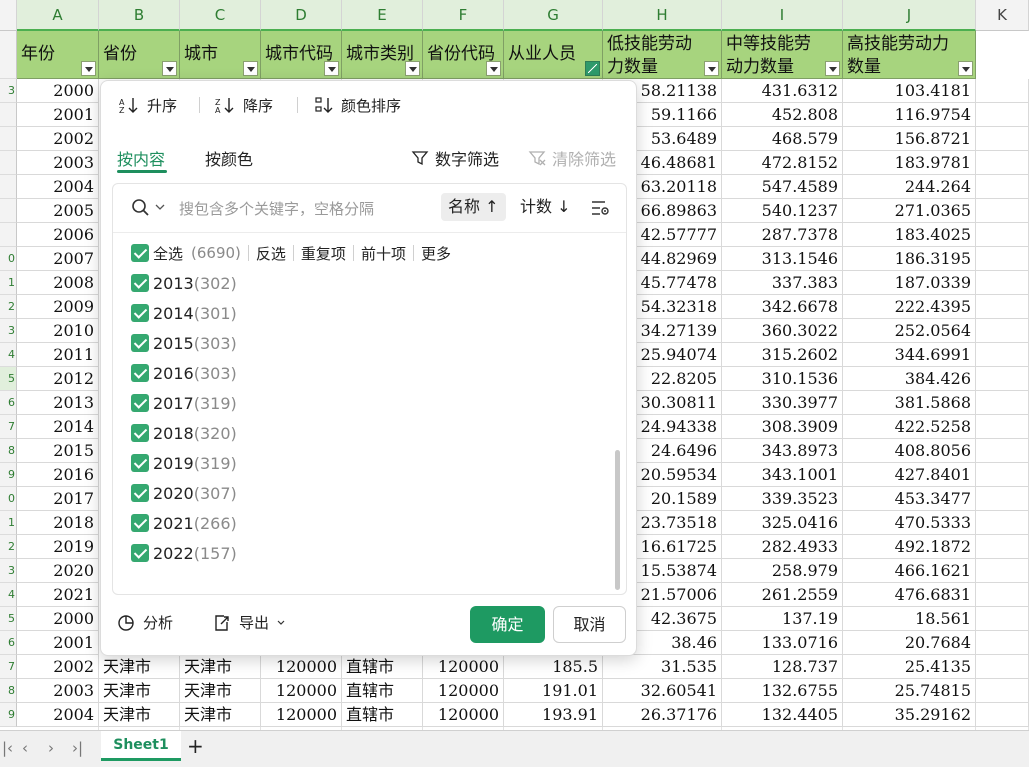 This screenshot has height=767, width=1029. I want to click on cell-mid-skill: 547.4589, so click(782, 187).